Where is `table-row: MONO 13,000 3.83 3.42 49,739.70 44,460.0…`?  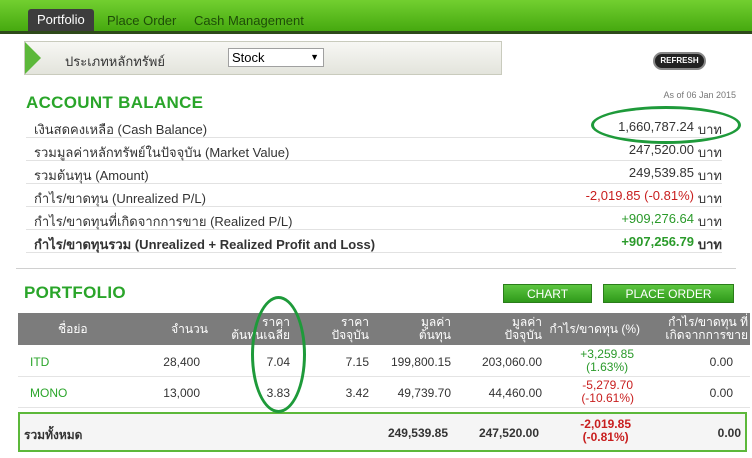 table-row: MONO 13,000 3.83 3.42 49,739.70 44,460.0… is located at coordinates (384, 392).